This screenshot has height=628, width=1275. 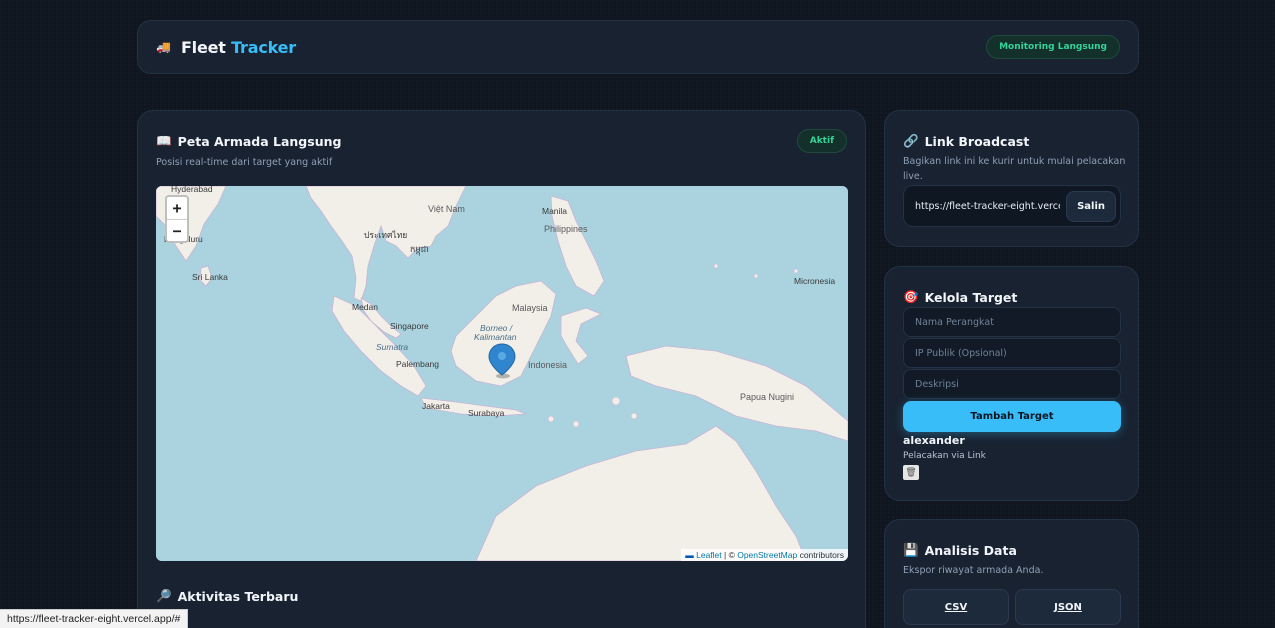 What do you see at coordinates (709, 555) in the screenshot?
I see `leaflet-link: Leaflet` at bounding box center [709, 555].